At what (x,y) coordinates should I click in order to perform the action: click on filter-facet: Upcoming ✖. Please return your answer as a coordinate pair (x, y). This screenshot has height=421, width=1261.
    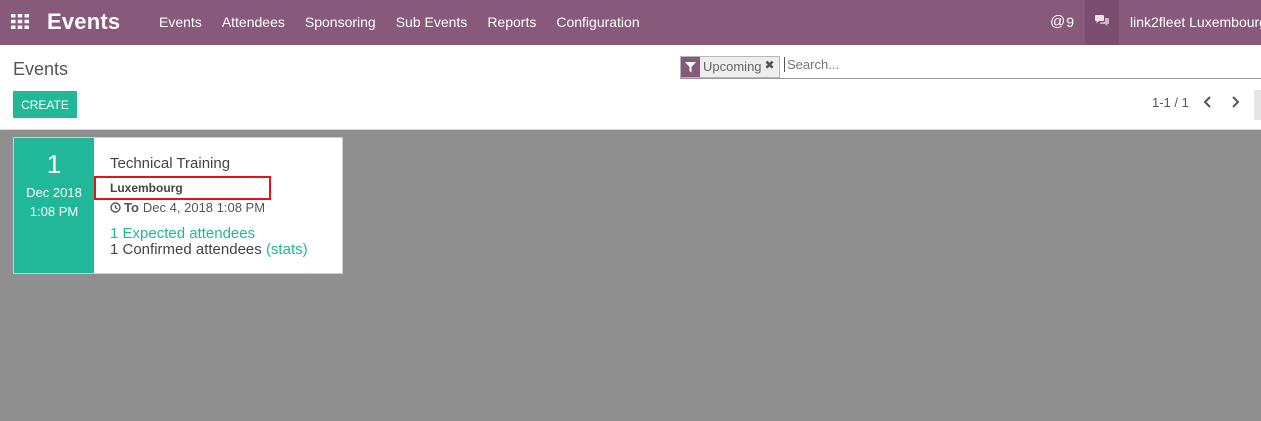
    Looking at the image, I should click on (730, 67).